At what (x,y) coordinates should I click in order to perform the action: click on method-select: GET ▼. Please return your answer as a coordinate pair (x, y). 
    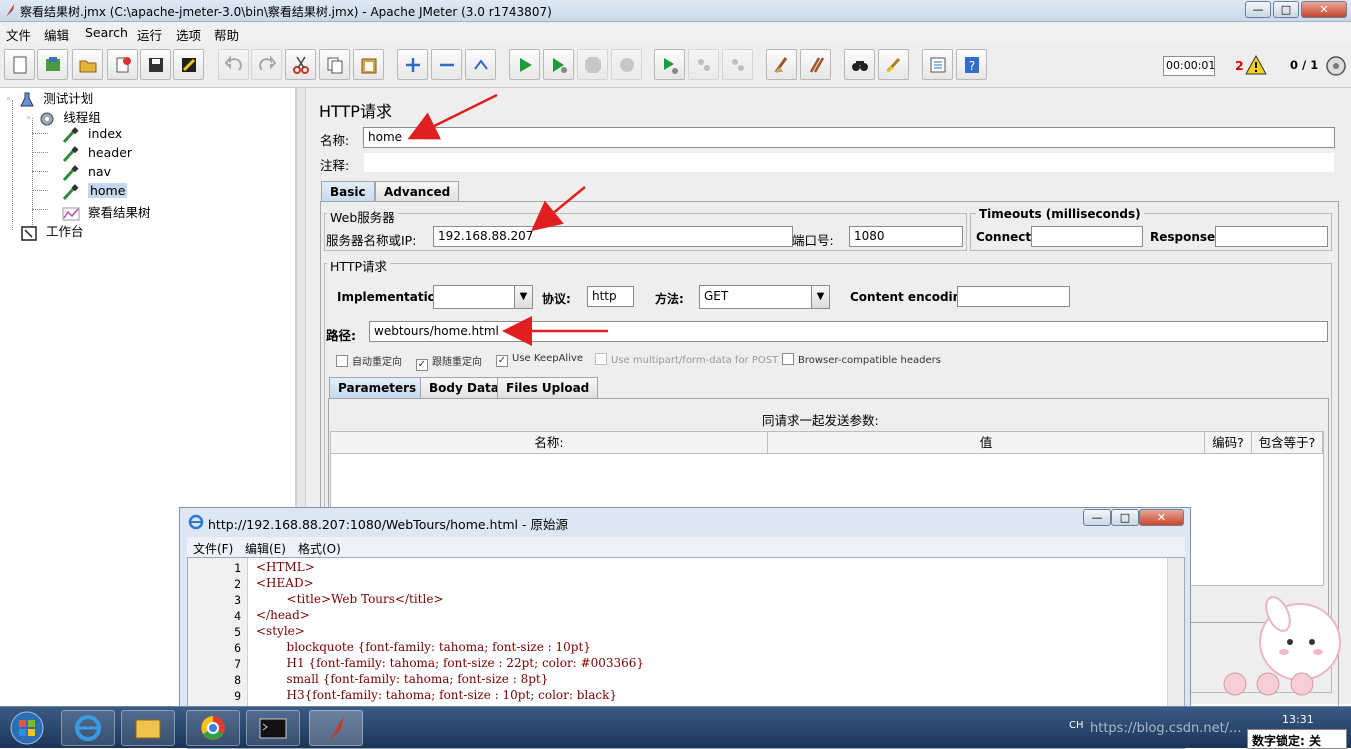
    Looking at the image, I should click on (764, 297).